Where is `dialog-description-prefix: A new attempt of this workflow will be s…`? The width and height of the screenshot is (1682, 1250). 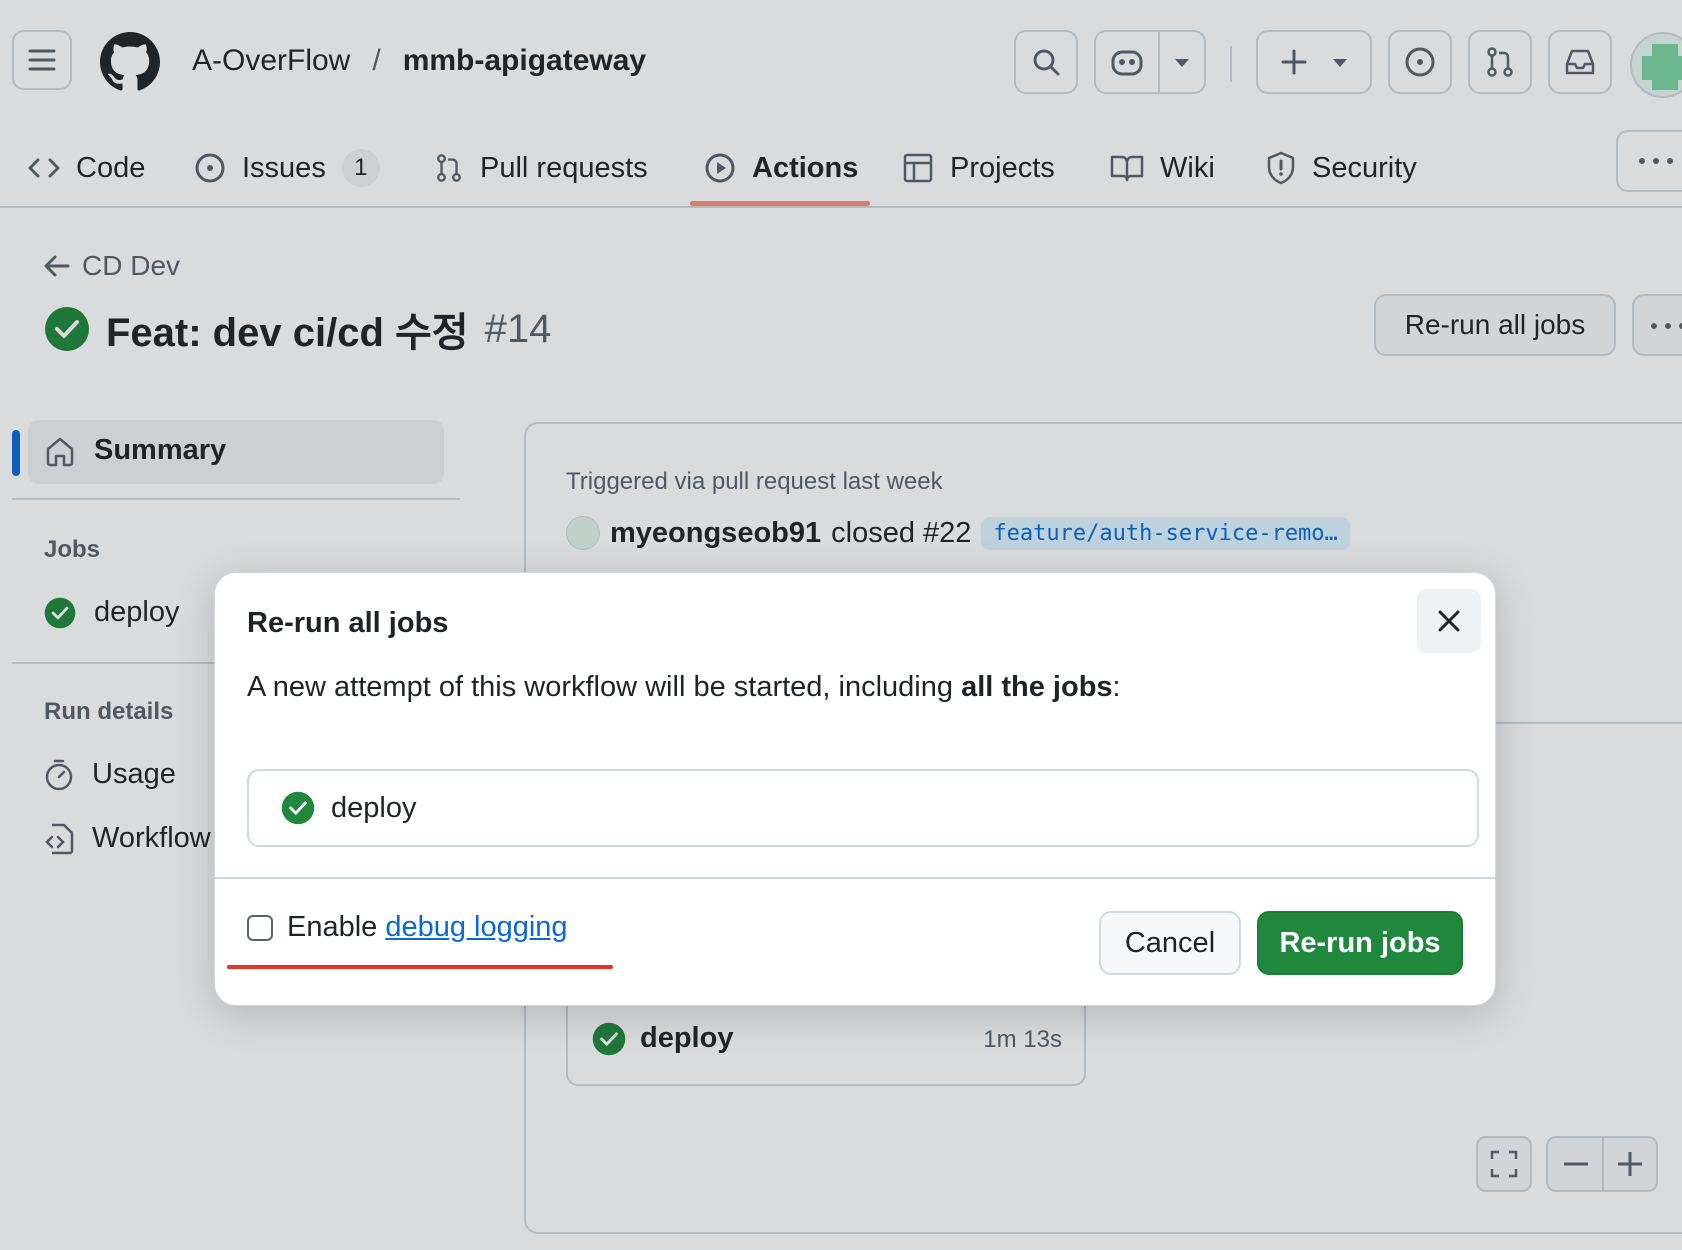
dialog-description-prefix: A new attempt of this workflow will be s… is located at coordinates (604, 687).